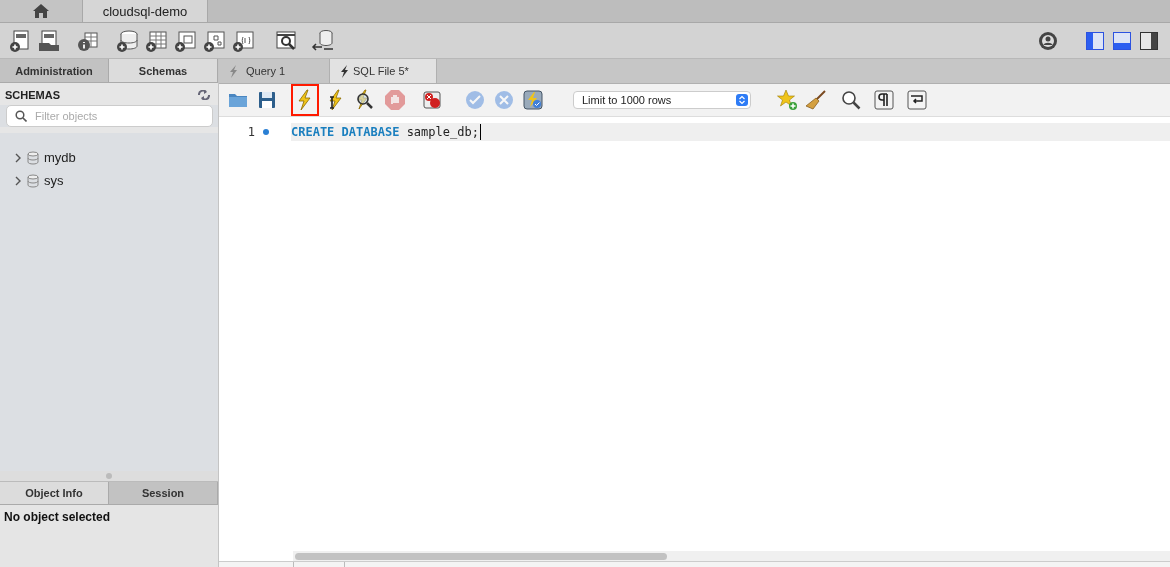  I want to click on scrollbar-thumb, so click(481, 556).